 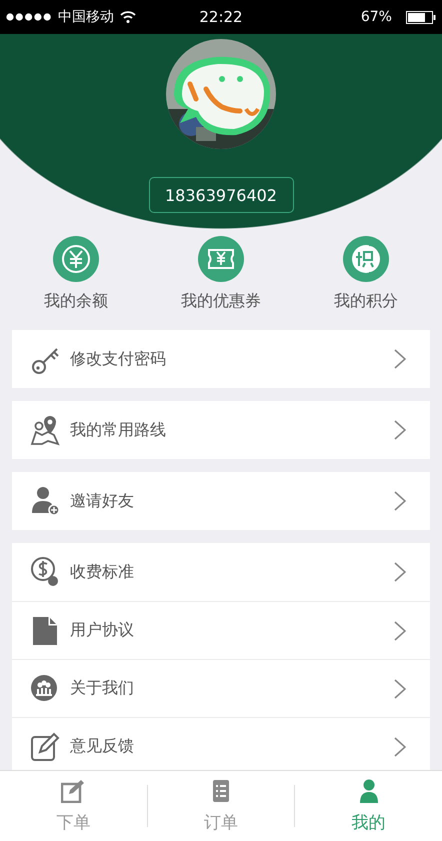 I want to click on quick-link: 我的余额, so click(x=76, y=301).